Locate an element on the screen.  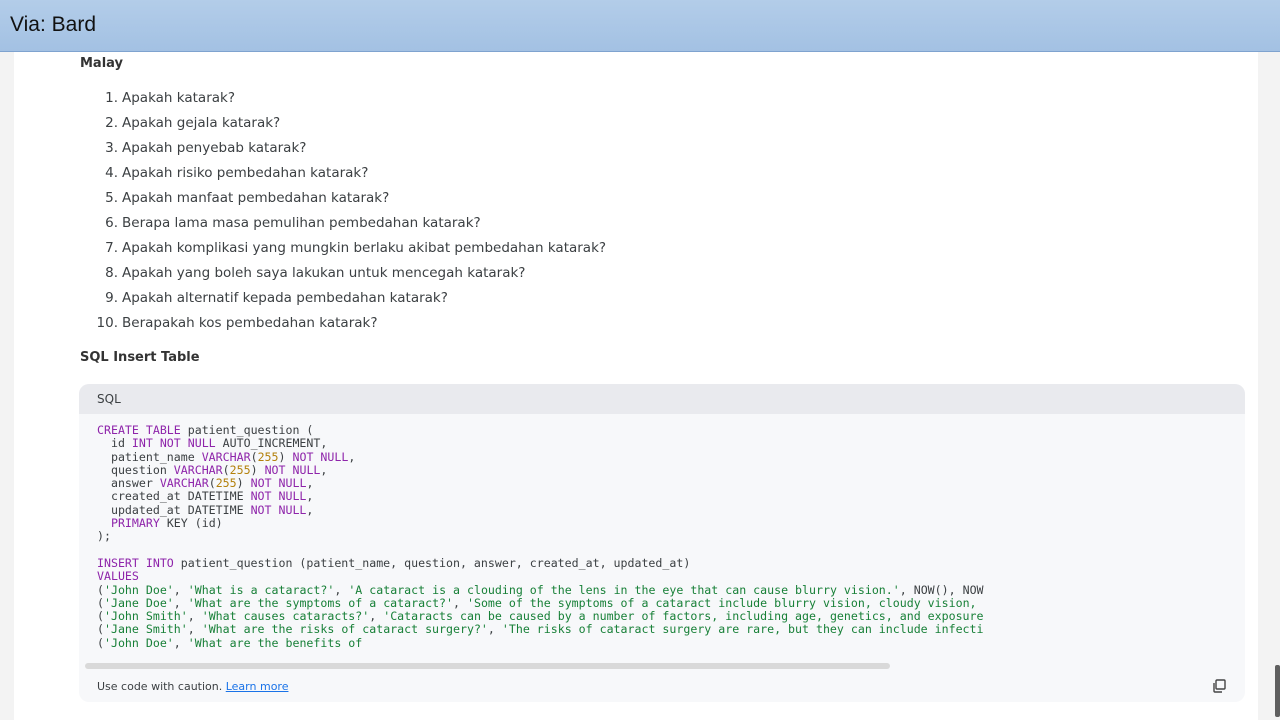
code-line: answer VARCHAR(255) NOT NULL, is located at coordinates (205, 483).